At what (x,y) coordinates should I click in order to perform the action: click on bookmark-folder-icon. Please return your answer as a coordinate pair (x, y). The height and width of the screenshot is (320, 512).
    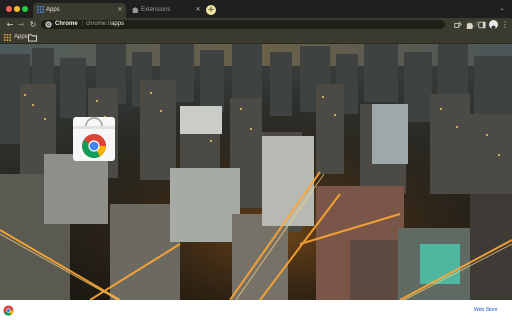
    Looking at the image, I should click on (32, 37).